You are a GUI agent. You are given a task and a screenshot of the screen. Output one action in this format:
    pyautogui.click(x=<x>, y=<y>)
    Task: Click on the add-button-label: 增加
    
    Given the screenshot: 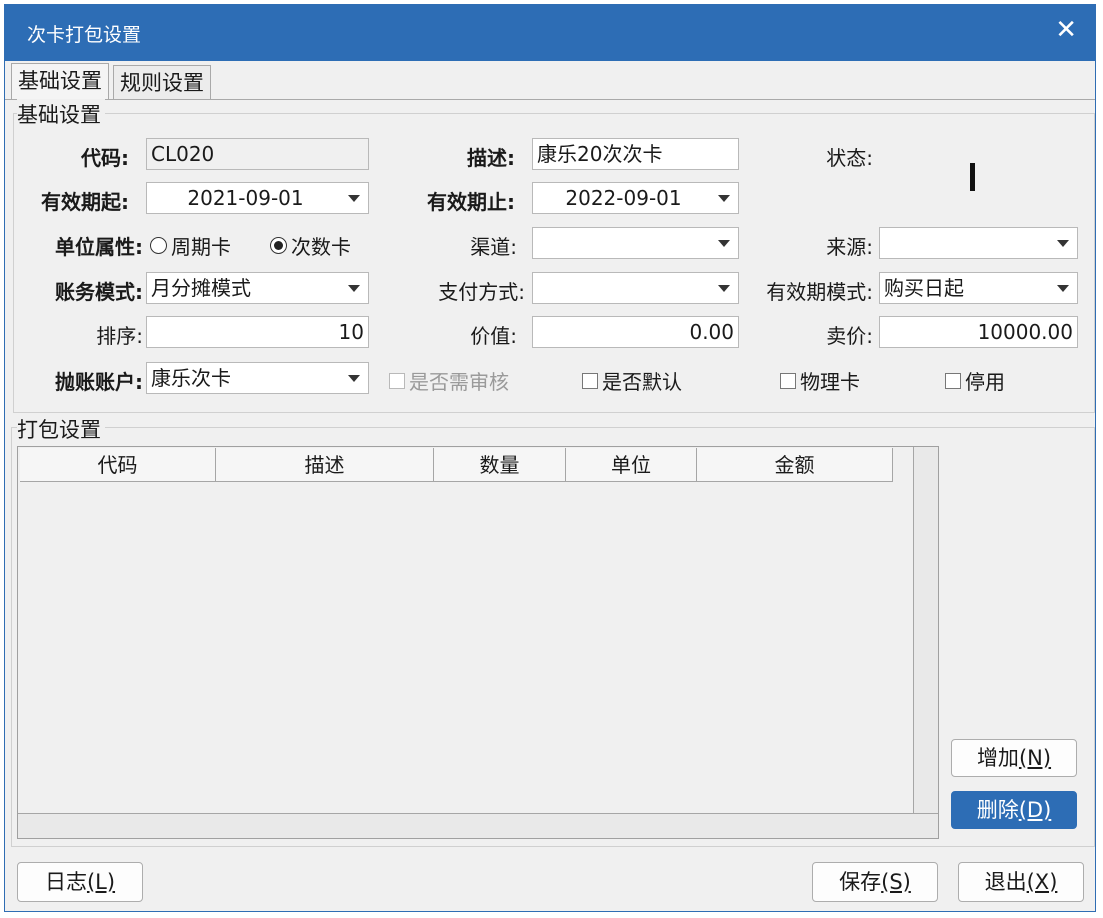 What is the action you would take?
    pyautogui.click(x=997, y=758)
    